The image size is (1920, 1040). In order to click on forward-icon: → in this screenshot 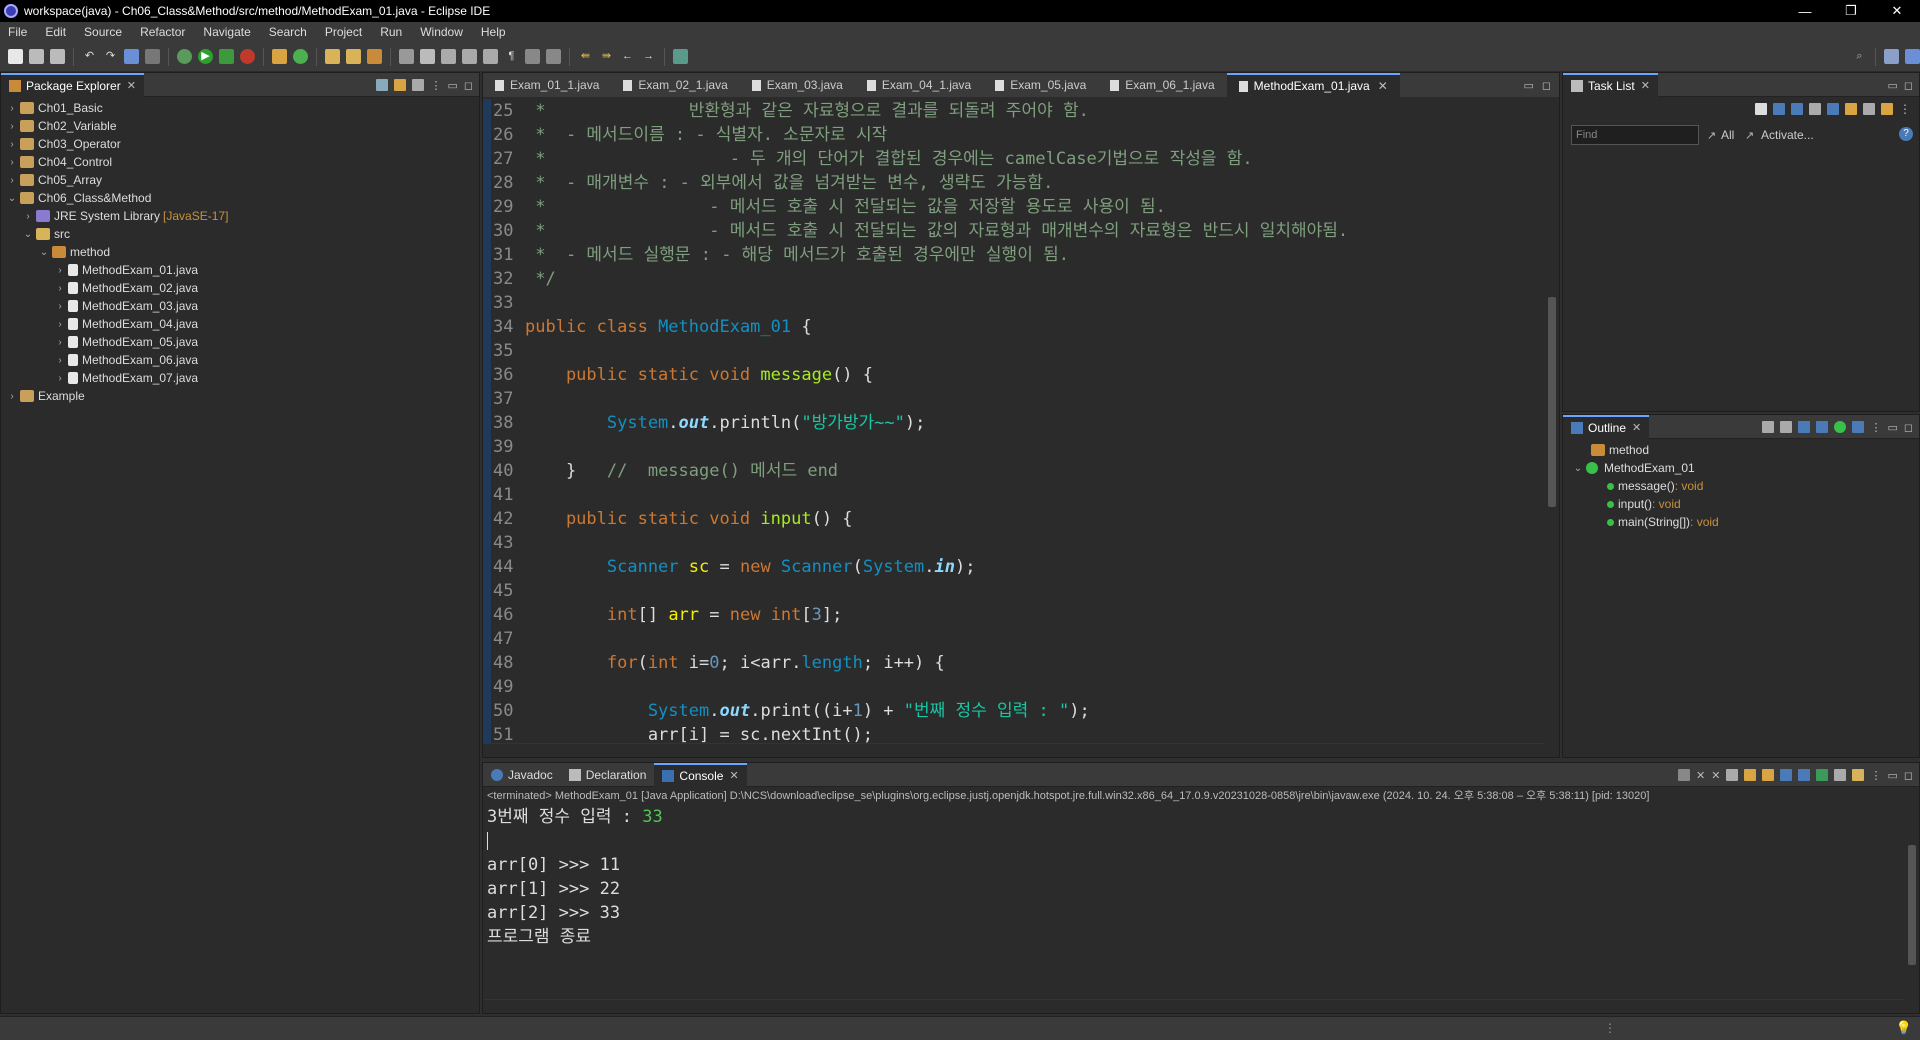, I will do `click(648, 56)`.